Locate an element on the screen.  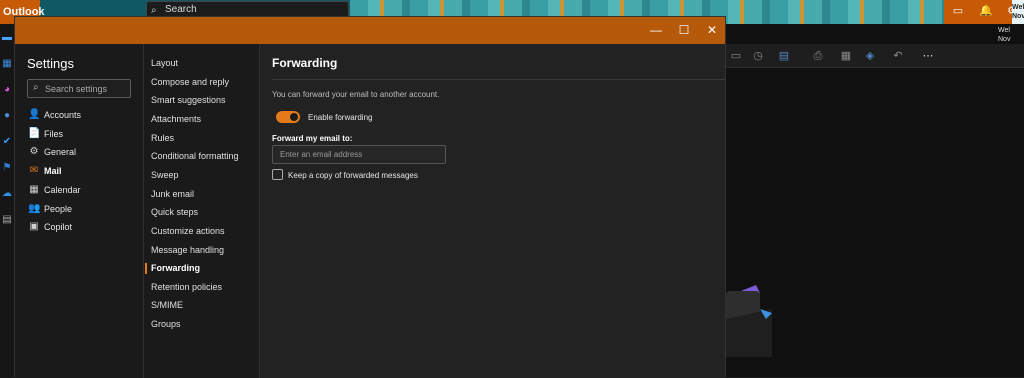
section-sweep: Sweep is located at coordinates (201, 175).